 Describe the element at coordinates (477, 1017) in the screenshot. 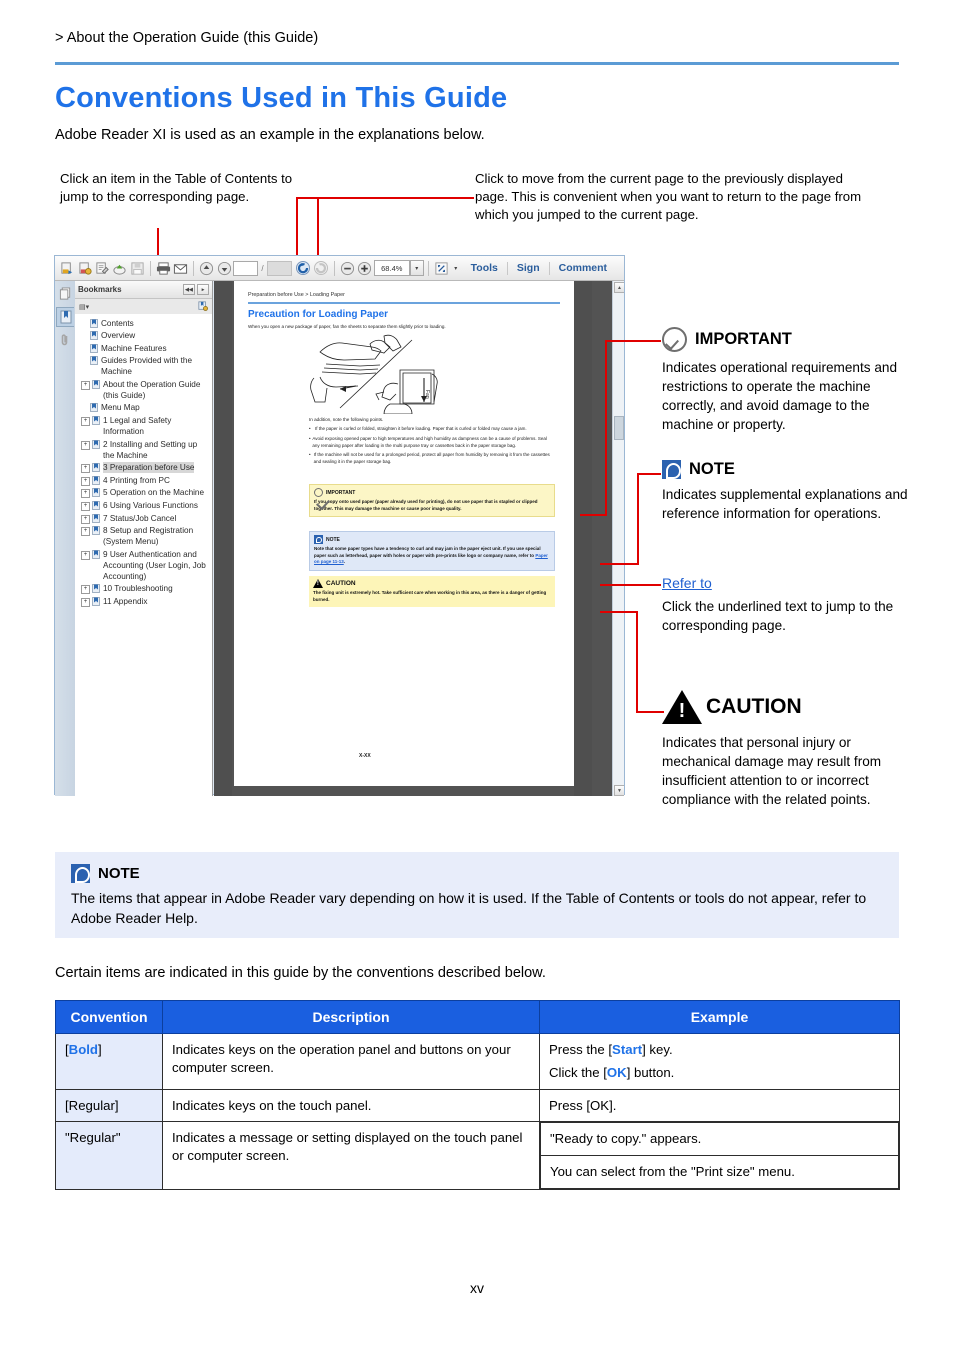

I see `table-header-row: Convention Description Example` at that location.